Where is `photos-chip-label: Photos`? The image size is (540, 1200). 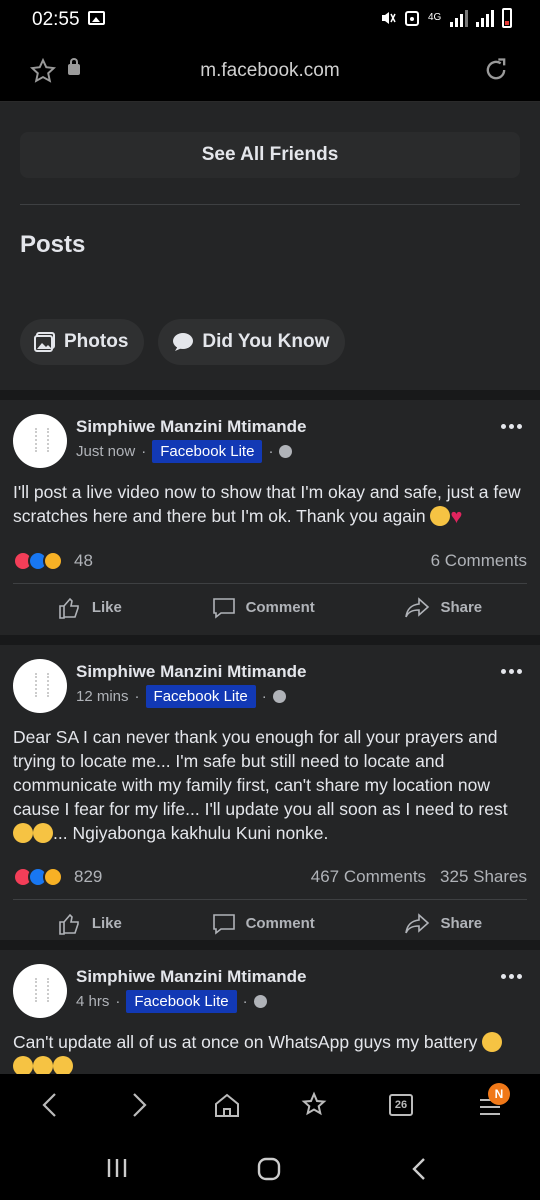
photos-chip-label: Photos is located at coordinates (96, 341).